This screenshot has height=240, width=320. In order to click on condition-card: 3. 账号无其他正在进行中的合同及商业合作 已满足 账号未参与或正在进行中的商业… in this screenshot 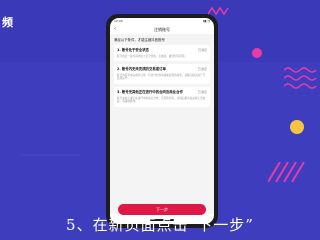, I will do `click(162, 96)`.